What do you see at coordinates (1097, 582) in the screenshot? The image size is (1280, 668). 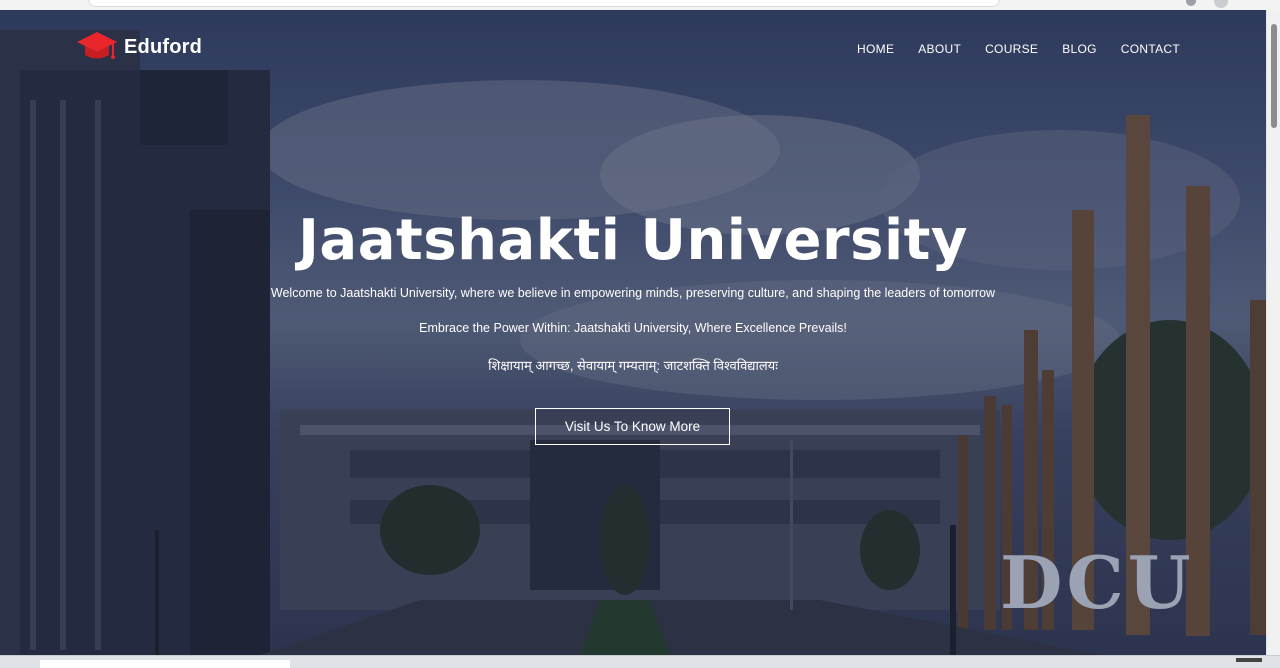 I see `dcu-sign: DCU` at bounding box center [1097, 582].